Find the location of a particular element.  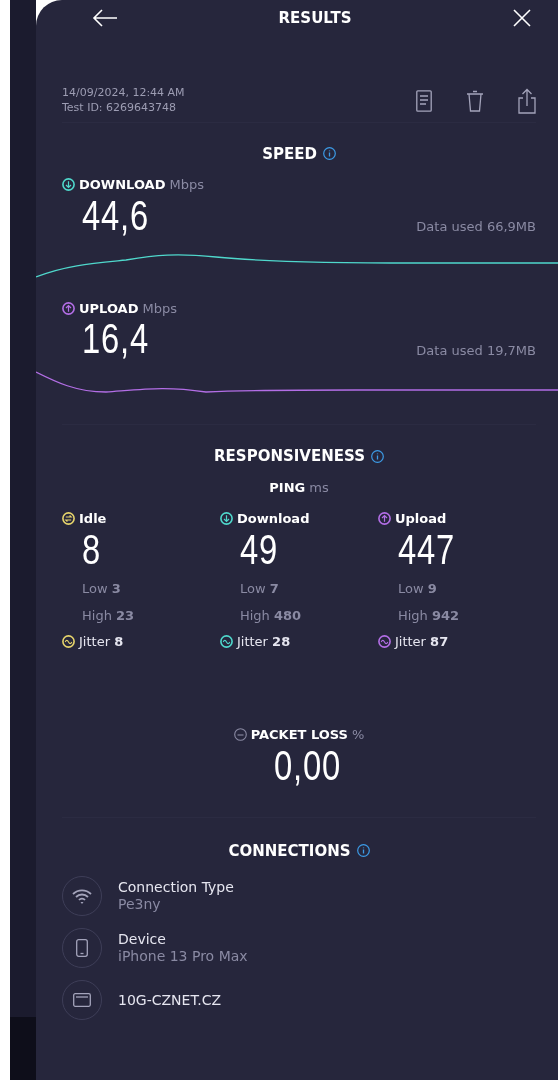

test-date: 14/09/2024, 12:44 AM is located at coordinates (123, 93).